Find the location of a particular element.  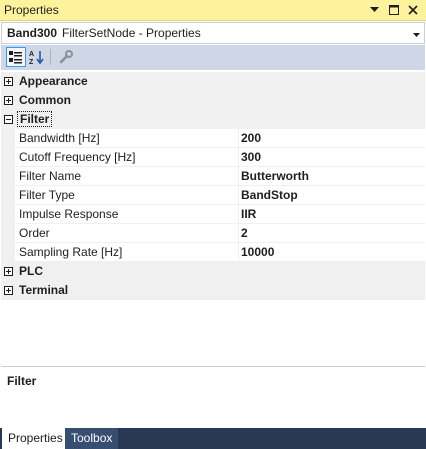

property-name: Filter Type is located at coordinates (47, 195).